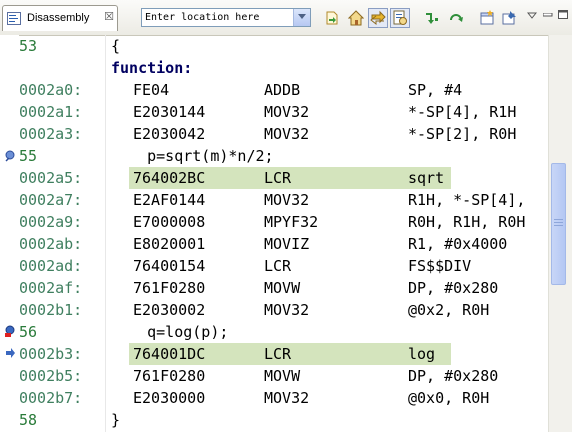 The width and height of the screenshot is (572, 432). What do you see at coordinates (51, 200) in the screenshot?
I see `address: 0002a7:` at bounding box center [51, 200].